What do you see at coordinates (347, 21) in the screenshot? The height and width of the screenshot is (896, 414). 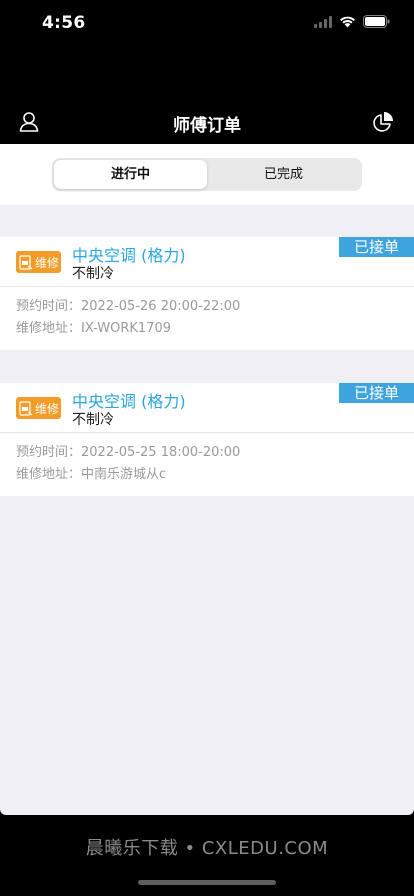 I see `wifi-icon` at bounding box center [347, 21].